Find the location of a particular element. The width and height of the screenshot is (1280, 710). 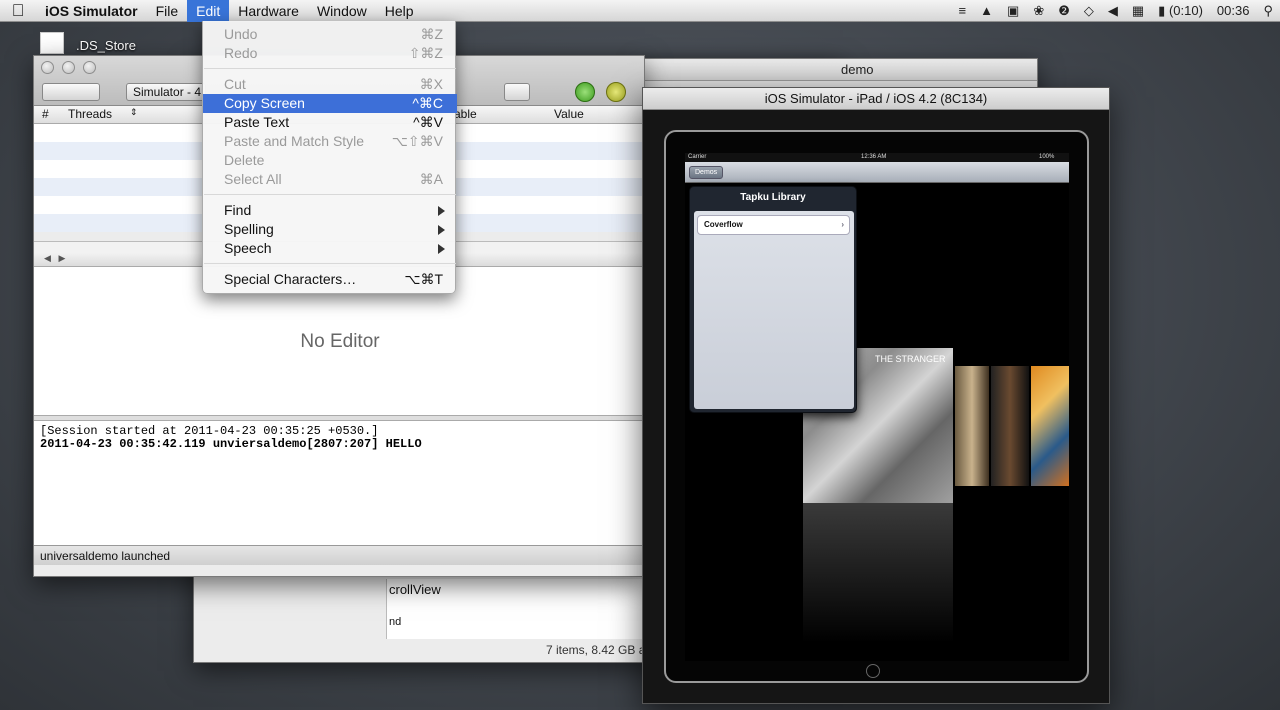

simulator-title: iOS Simulator - iPad / iOS 4.2 (8C134) is located at coordinates (876, 99).